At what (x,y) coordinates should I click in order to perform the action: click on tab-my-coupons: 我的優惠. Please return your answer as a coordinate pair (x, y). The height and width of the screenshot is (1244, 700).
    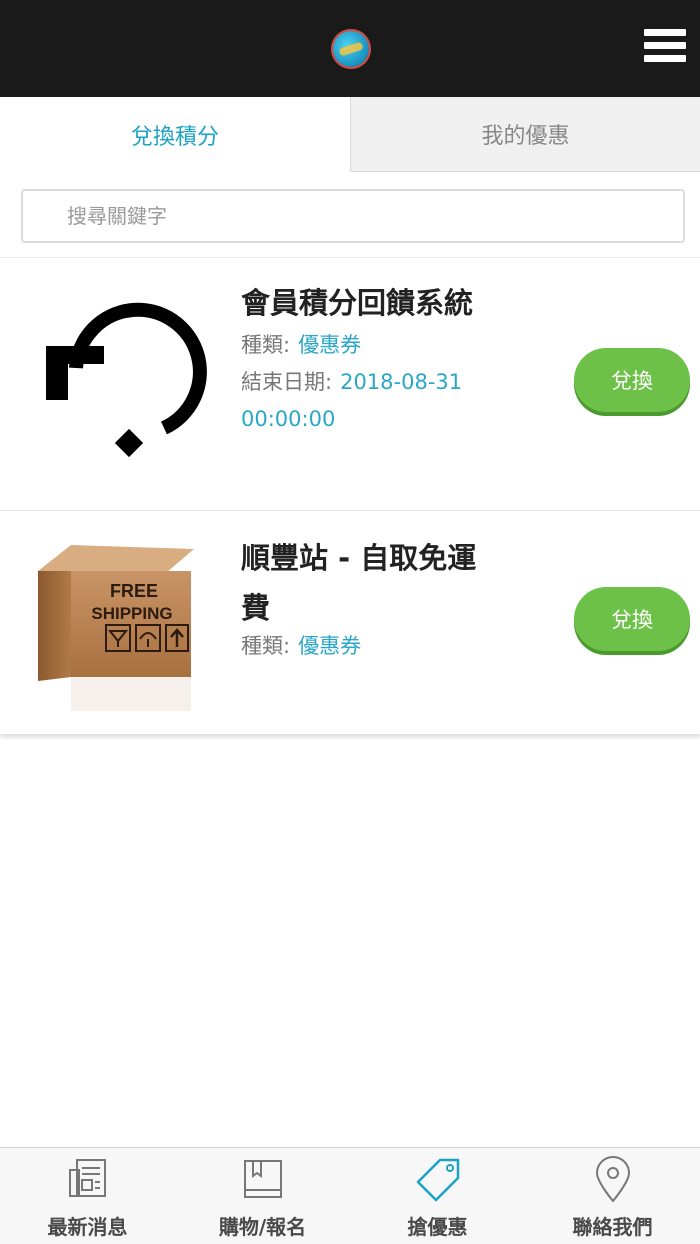
    Looking at the image, I should click on (525, 134).